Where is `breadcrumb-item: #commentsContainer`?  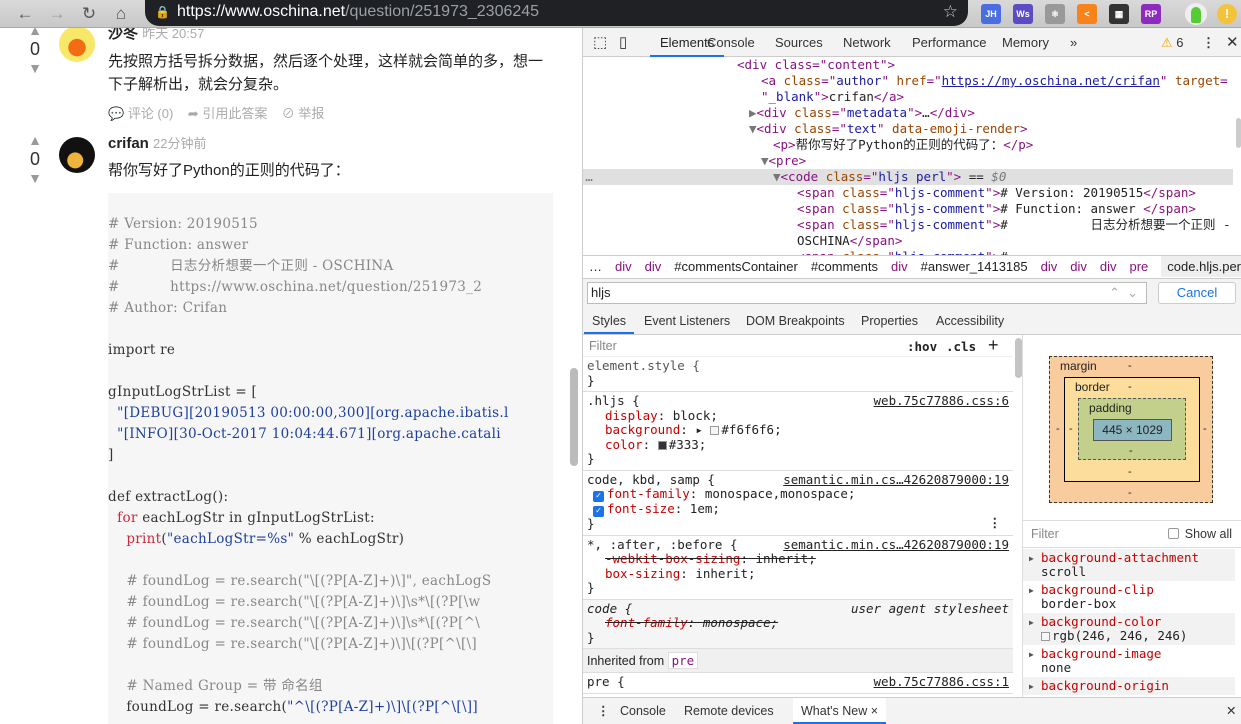
breadcrumb-item: #commentsContainer is located at coordinates (736, 266).